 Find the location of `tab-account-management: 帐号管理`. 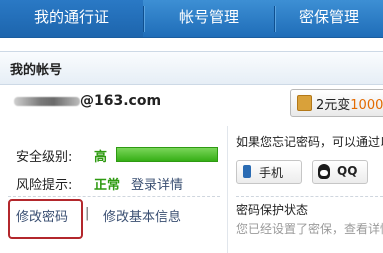

tab-account-management: 帐号管理 is located at coordinates (209, 18).